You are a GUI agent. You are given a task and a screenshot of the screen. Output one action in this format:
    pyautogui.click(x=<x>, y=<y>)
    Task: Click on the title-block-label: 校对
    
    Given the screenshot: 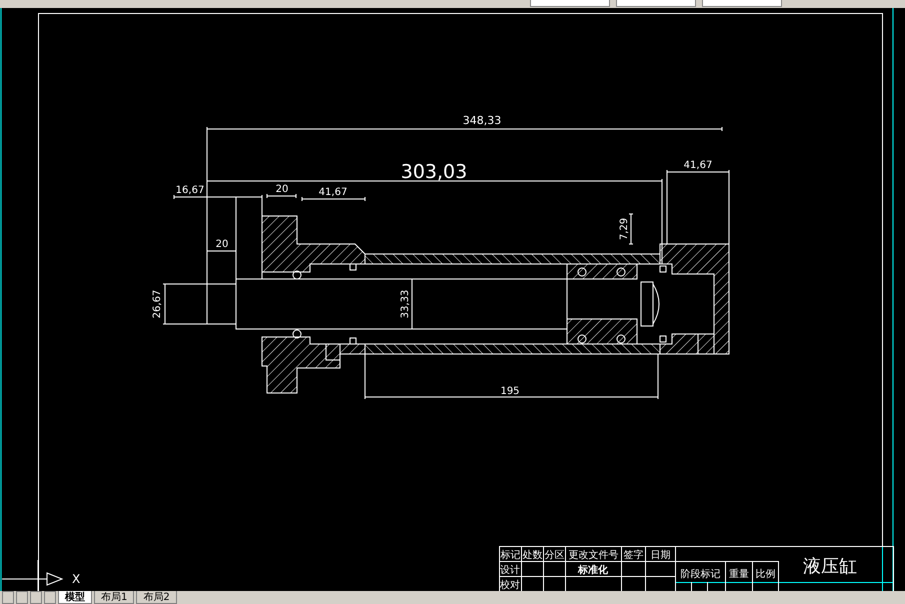 What is the action you would take?
    pyautogui.click(x=510, y=585)
    